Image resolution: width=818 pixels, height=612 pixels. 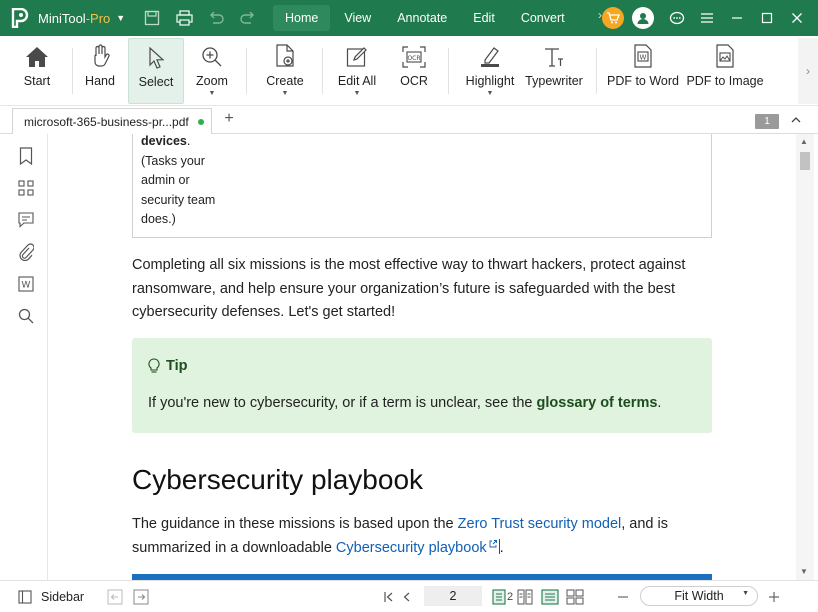 I want to click on hand-button: Hand, so click(x=100, y=71).